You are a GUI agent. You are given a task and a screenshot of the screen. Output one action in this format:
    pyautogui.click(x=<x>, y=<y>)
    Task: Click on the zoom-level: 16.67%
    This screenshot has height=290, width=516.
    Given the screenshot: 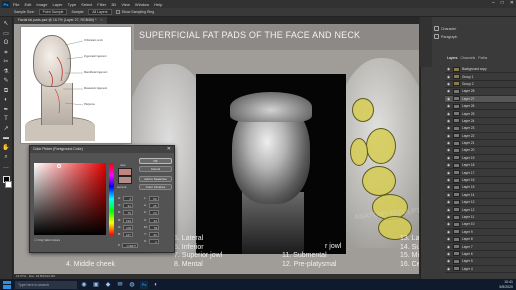 What is the action you would take?
    pyautogui.click(x=21, y=276)
    